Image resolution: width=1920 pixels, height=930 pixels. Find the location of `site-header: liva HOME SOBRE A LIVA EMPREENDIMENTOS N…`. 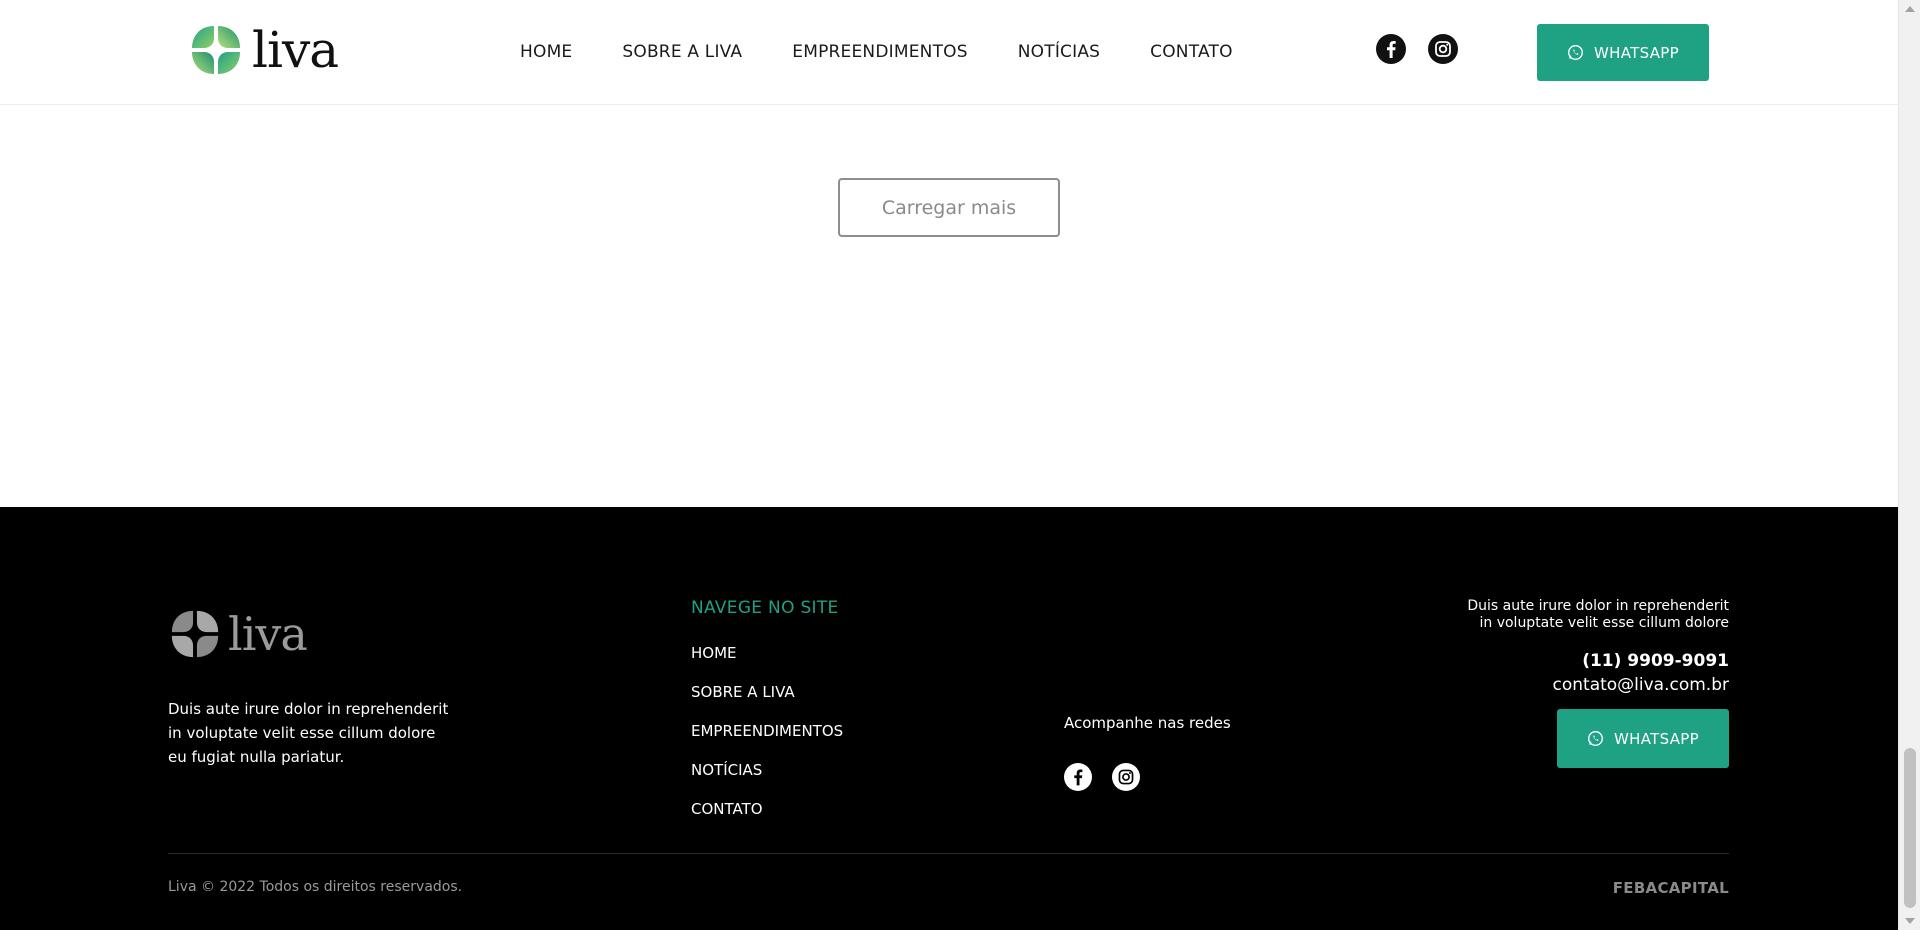

site-header: liva HOME SOBRE A LIVA EMPREENDIMENTOS N… is located at coordinates (949, 52).